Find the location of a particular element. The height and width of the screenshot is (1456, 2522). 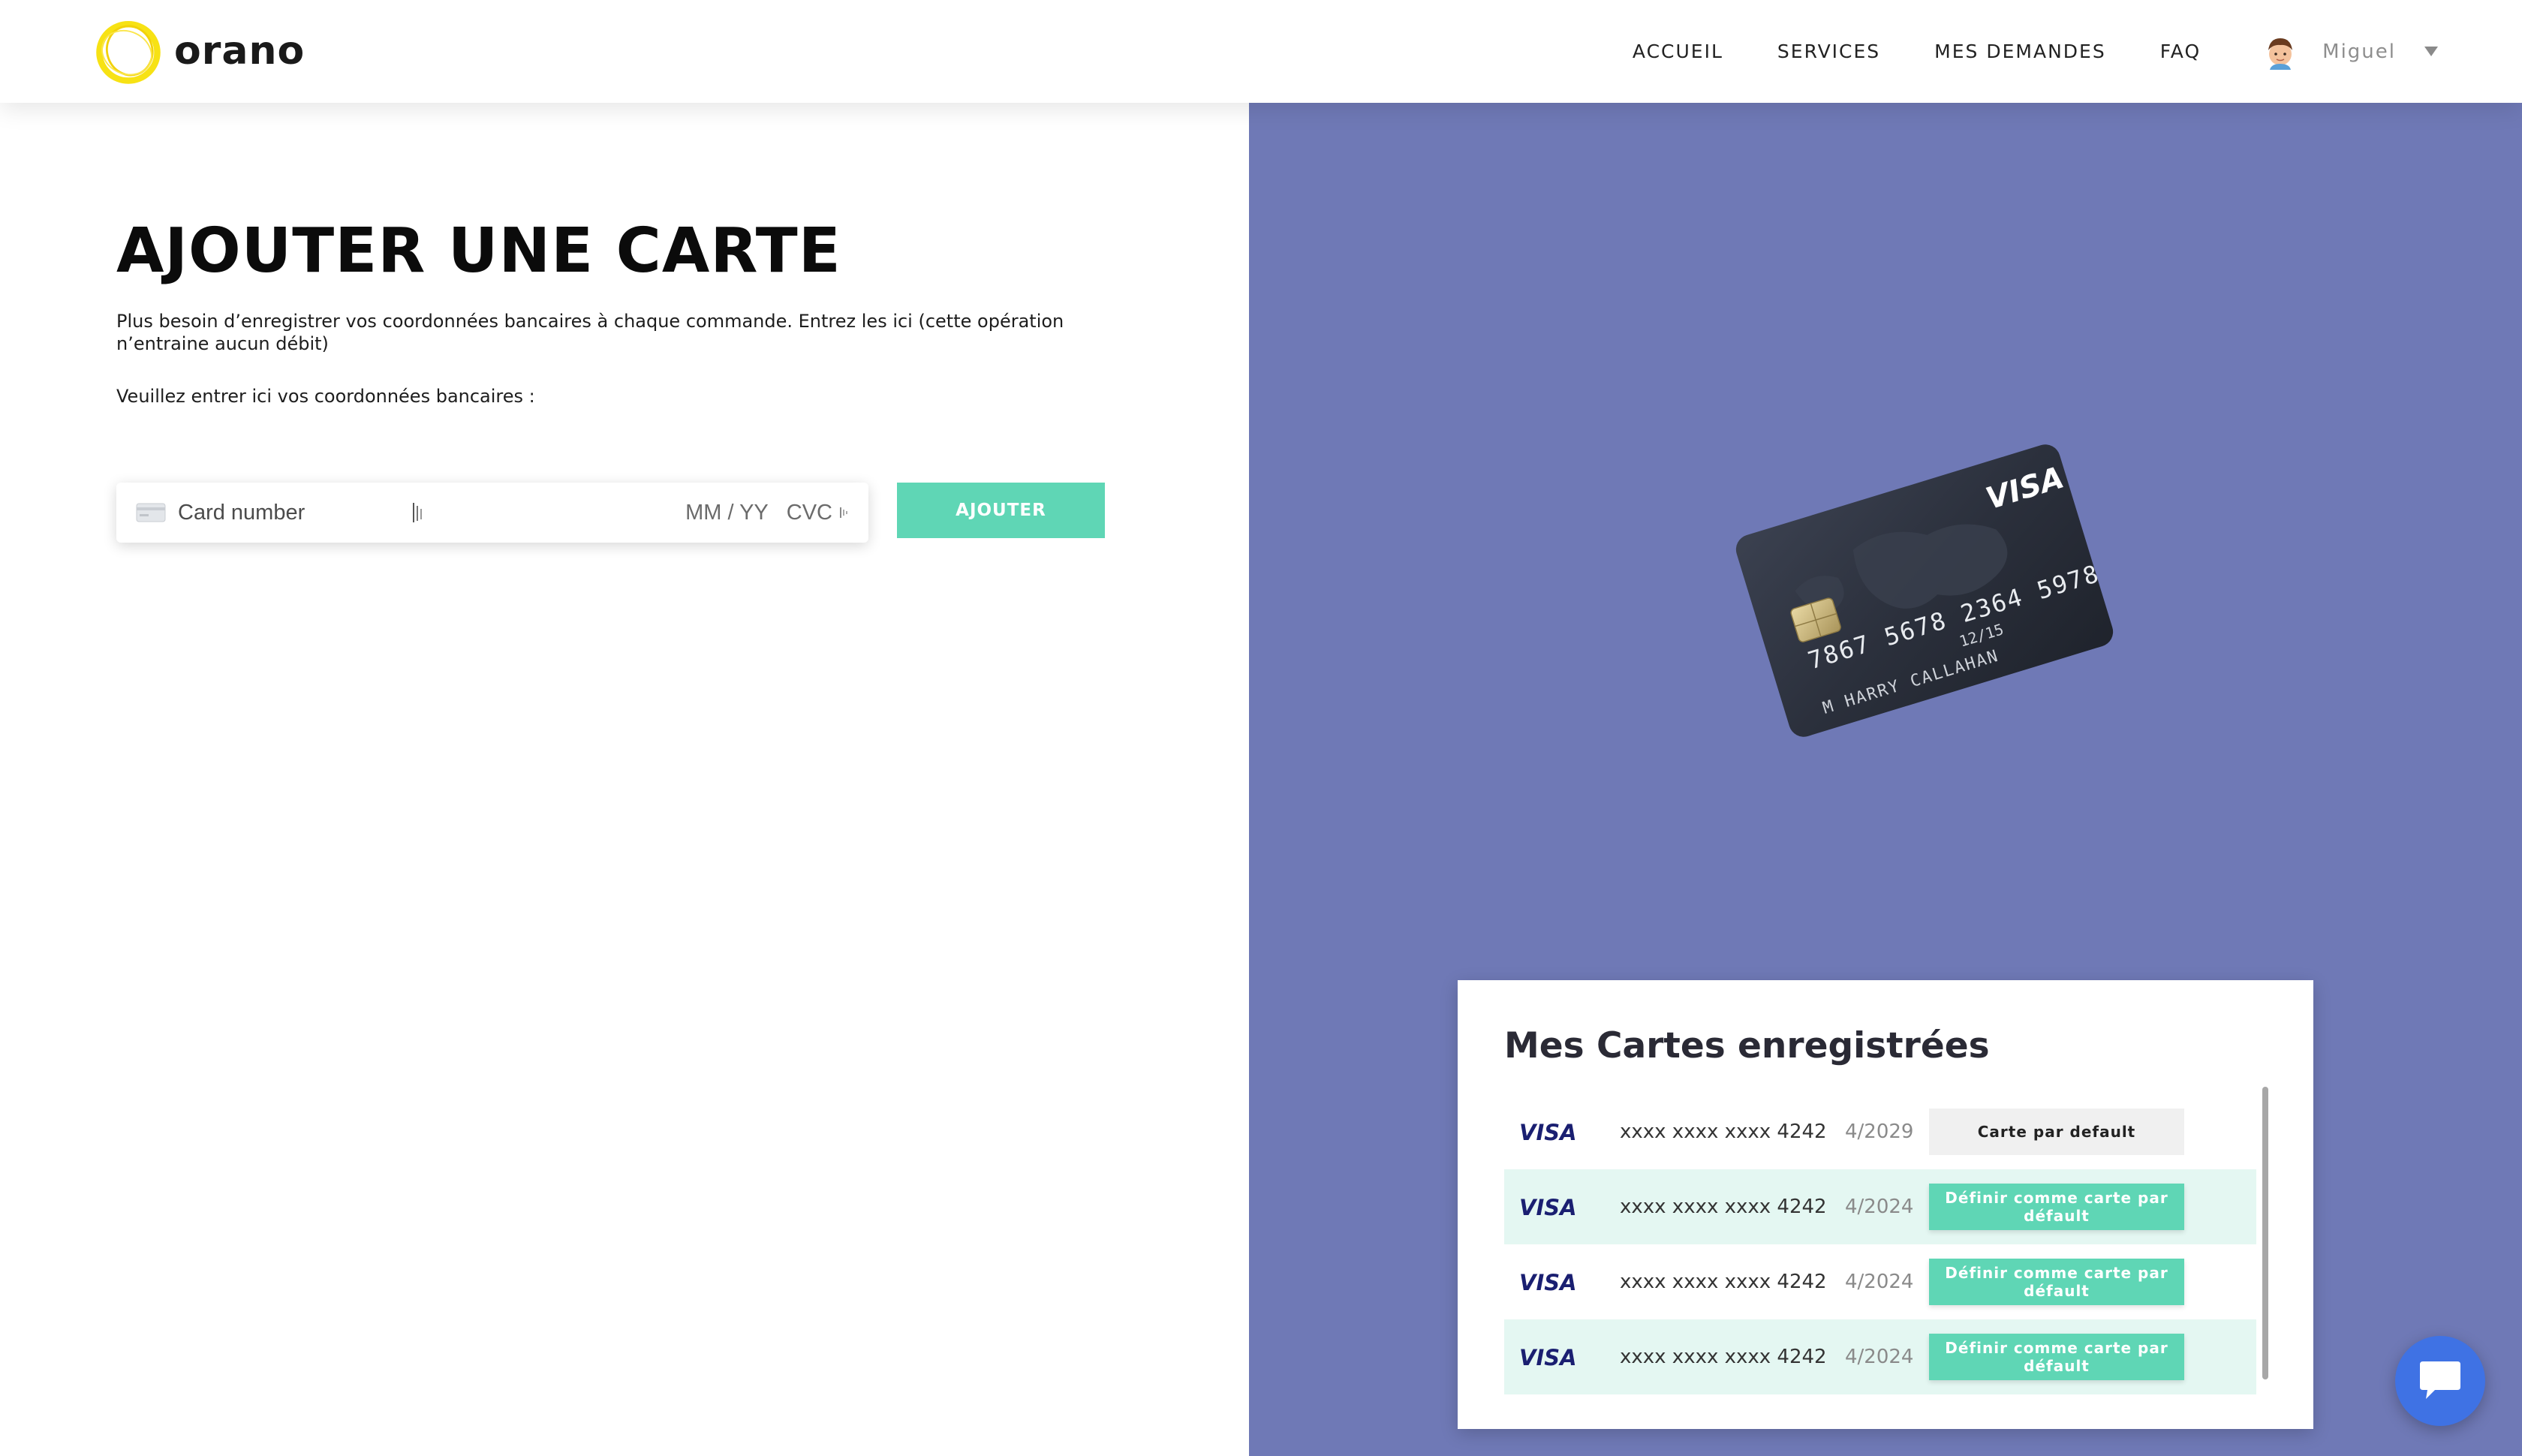

orano-logo: orano is located at coordinates (199, 51).